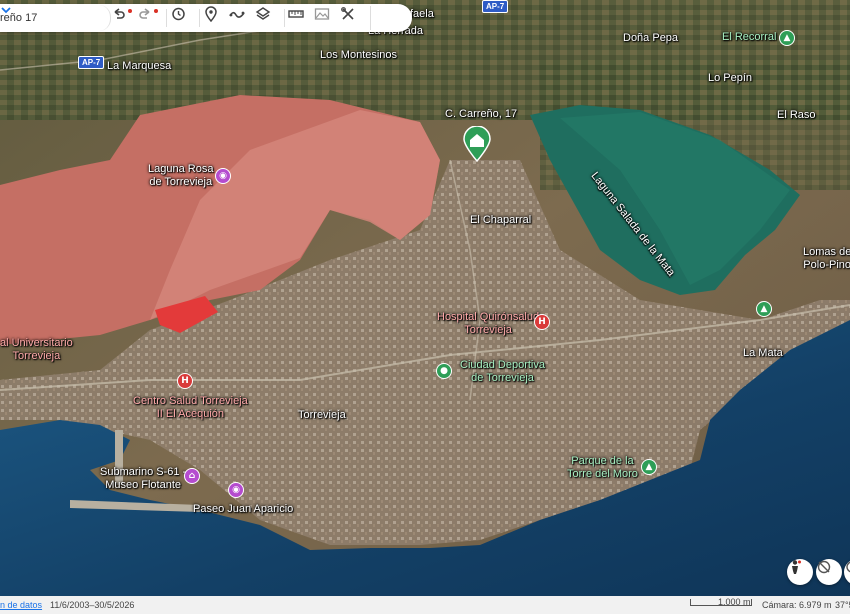 This screenshot has width=850, height=614. What do you see at coordinates (243, 509) in the screenshot?
I see `place-label: Paseo Juan Aparicio` at bounding box center [243, 509].